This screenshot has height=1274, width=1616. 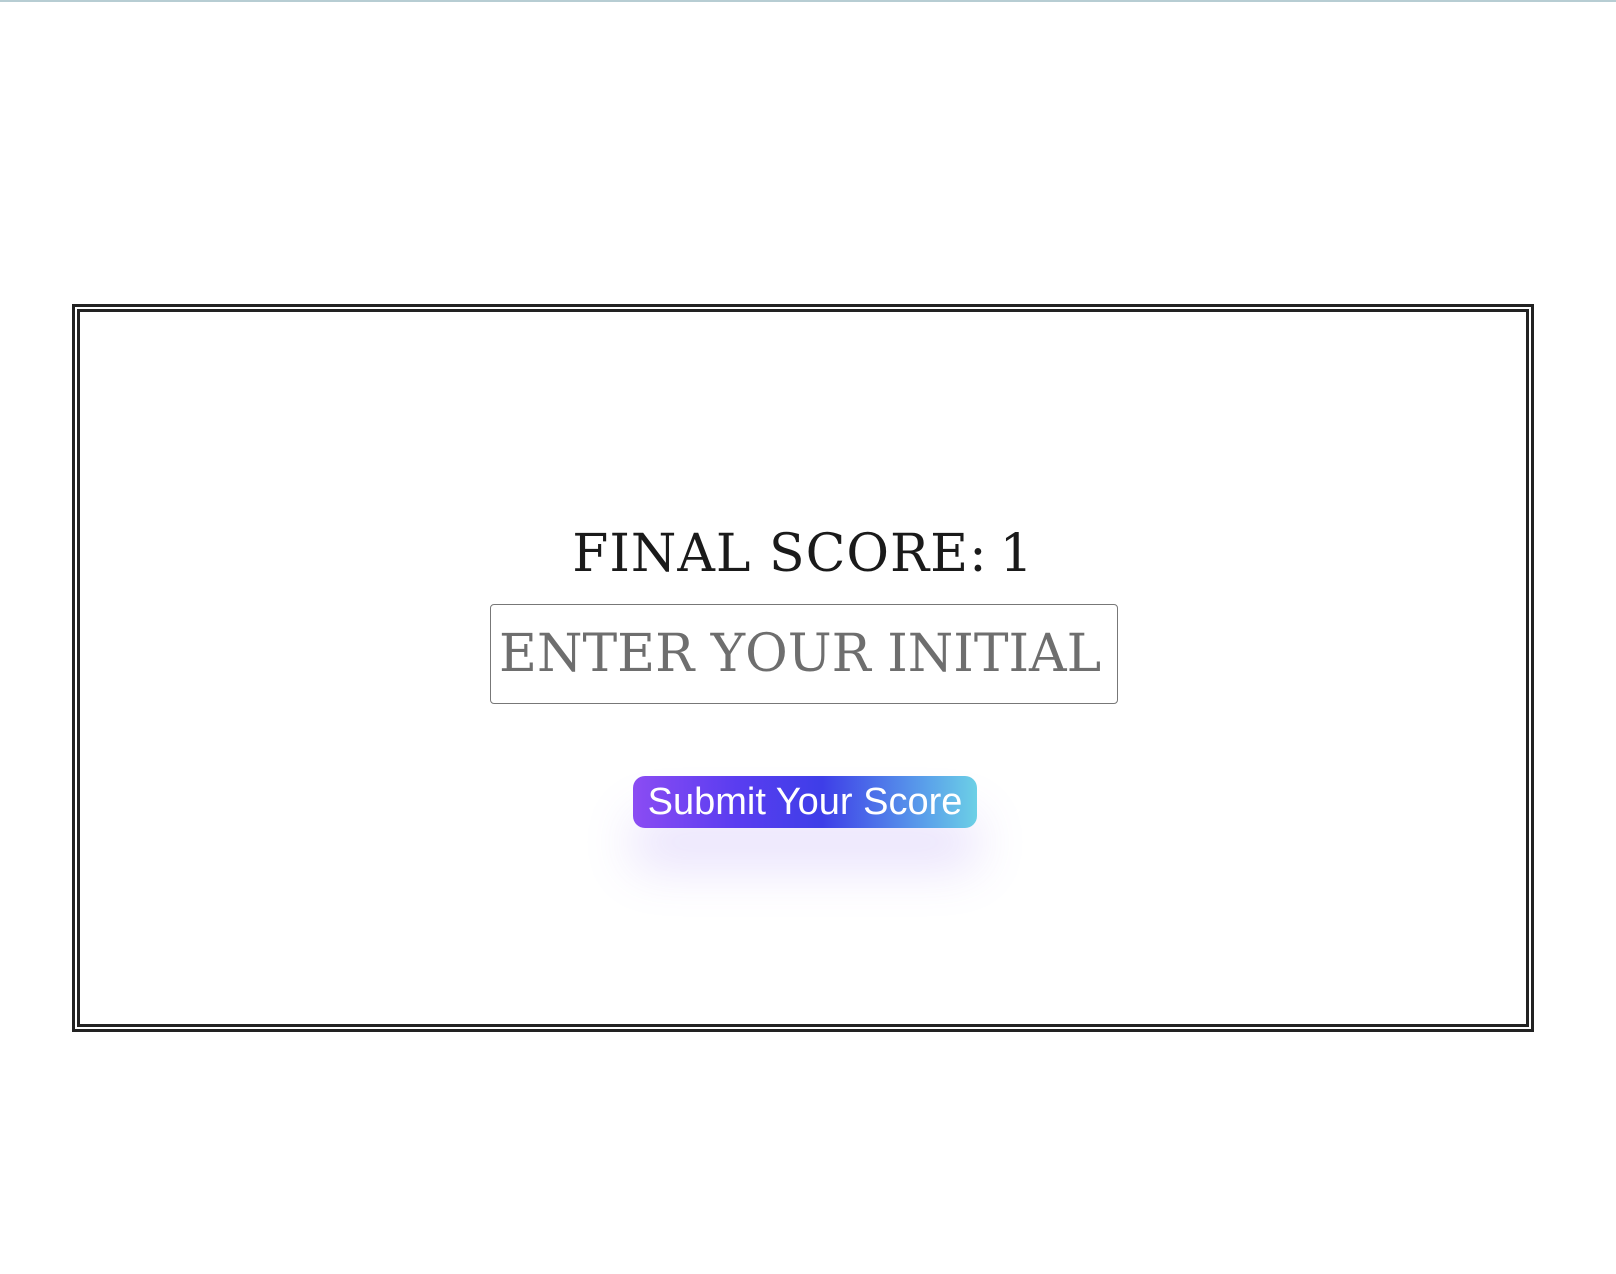 I want to click on final-score-heading: FINAL SCORE: 1, so click(x=803, y=554).